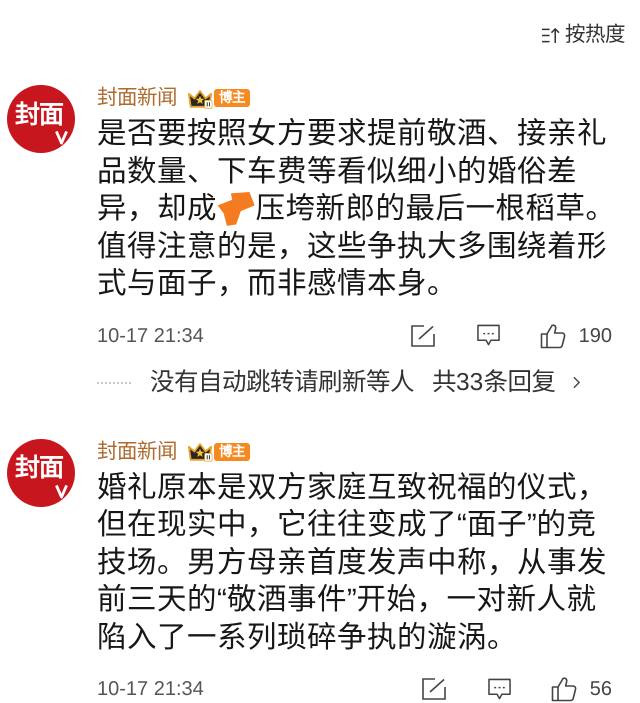 The height and width of the screenshot is (703, 640). Describe the element at coordinates (157, 209) in the screenshot. I see `comment-text: 异，却成` at that location.